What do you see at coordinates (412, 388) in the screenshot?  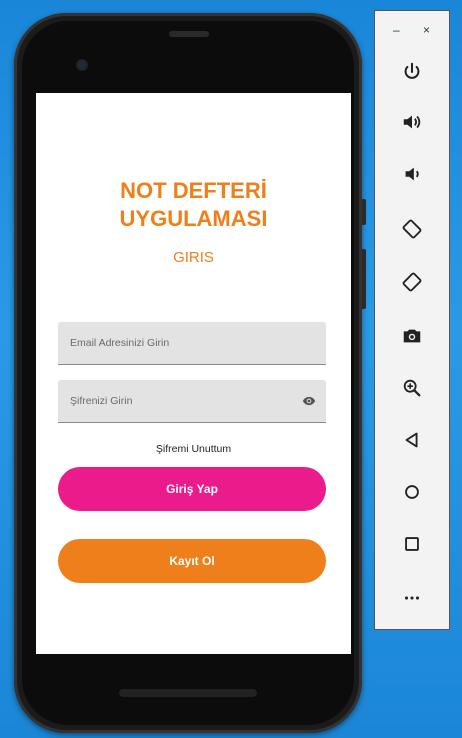 I see `zoom-icon` at bounding box center [412, 388].